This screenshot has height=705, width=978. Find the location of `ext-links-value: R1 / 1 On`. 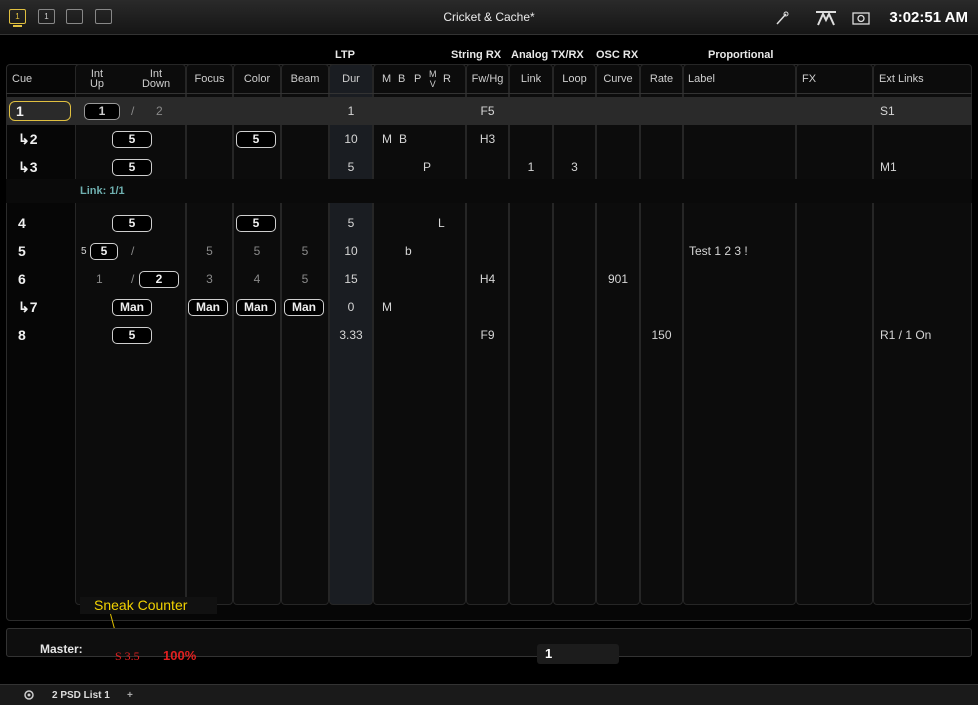

ext-links-value: R1 / 1 On is located at coordinates (905, 335).